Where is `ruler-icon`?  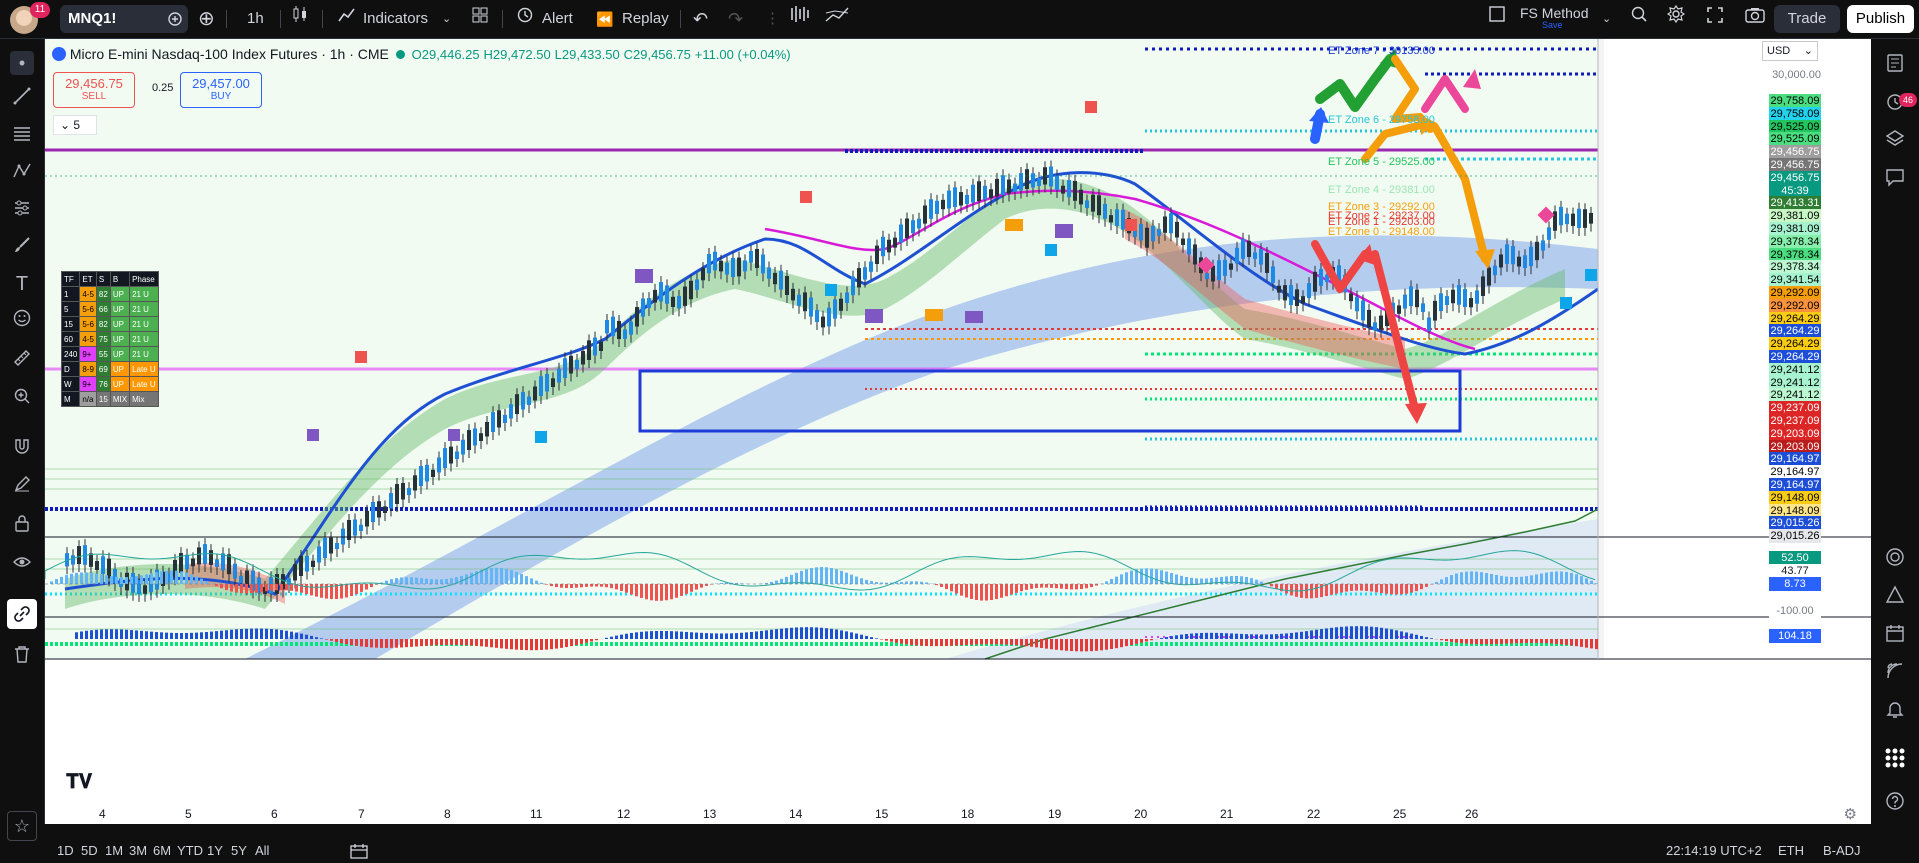 ruler-icon is located at coordinates (22, 361).